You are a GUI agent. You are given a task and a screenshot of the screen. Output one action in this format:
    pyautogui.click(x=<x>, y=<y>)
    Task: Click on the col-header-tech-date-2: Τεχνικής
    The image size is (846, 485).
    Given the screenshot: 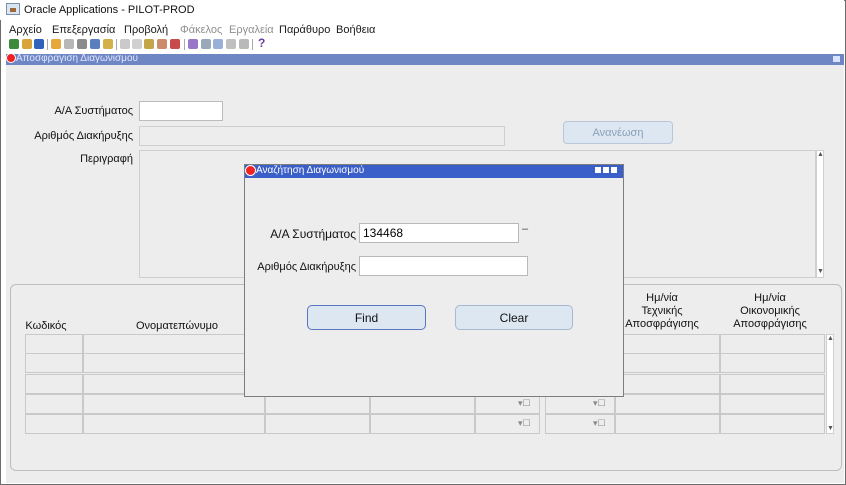 What is the action you would take?
    pyautogui.click(x=662, y=311)
    